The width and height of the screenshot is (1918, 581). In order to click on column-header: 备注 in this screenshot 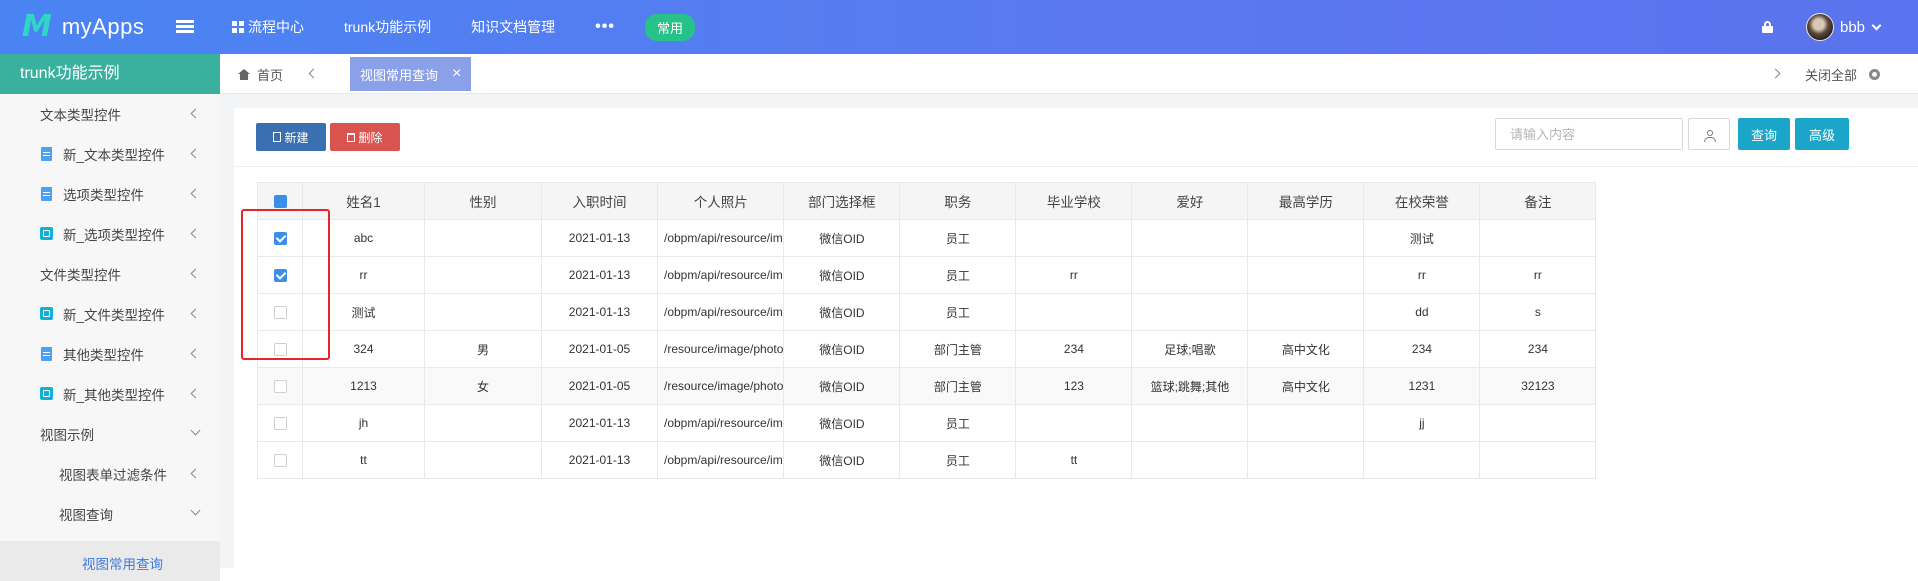, I will do `click(1538, 201)`.